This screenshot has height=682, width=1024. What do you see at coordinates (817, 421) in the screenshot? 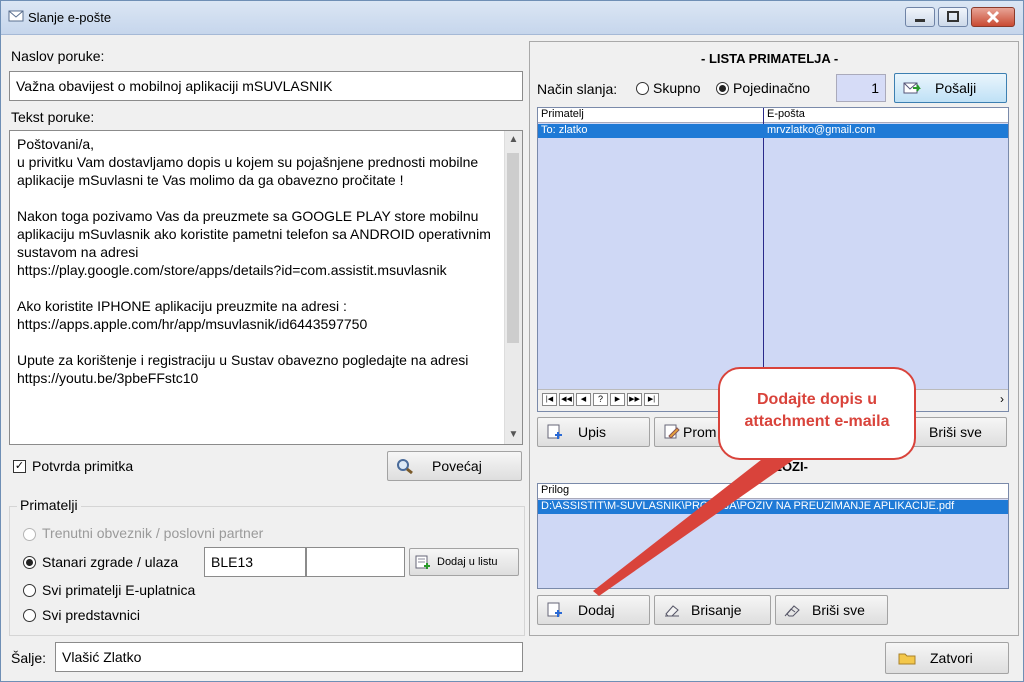
I see `callout-line2: attachment e-maila` at bounding box center [817, 421].